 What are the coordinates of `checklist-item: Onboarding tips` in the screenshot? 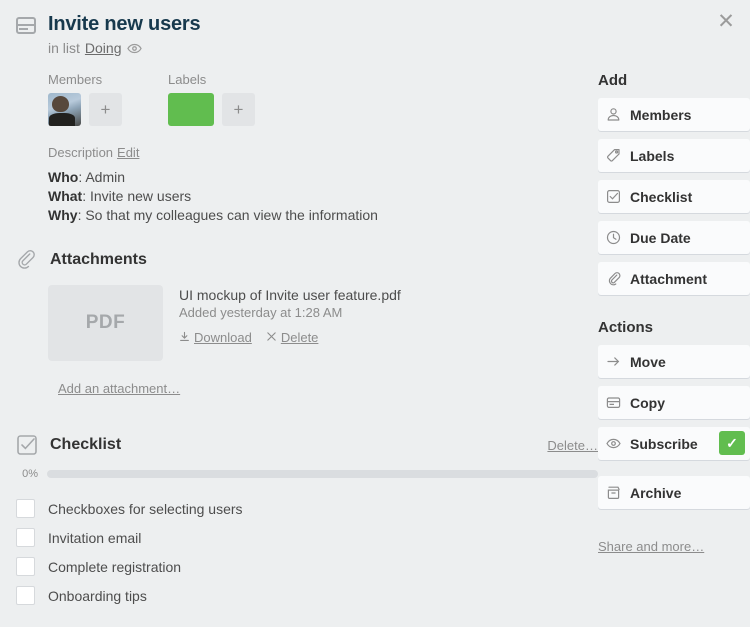 It's located at (307, 595).